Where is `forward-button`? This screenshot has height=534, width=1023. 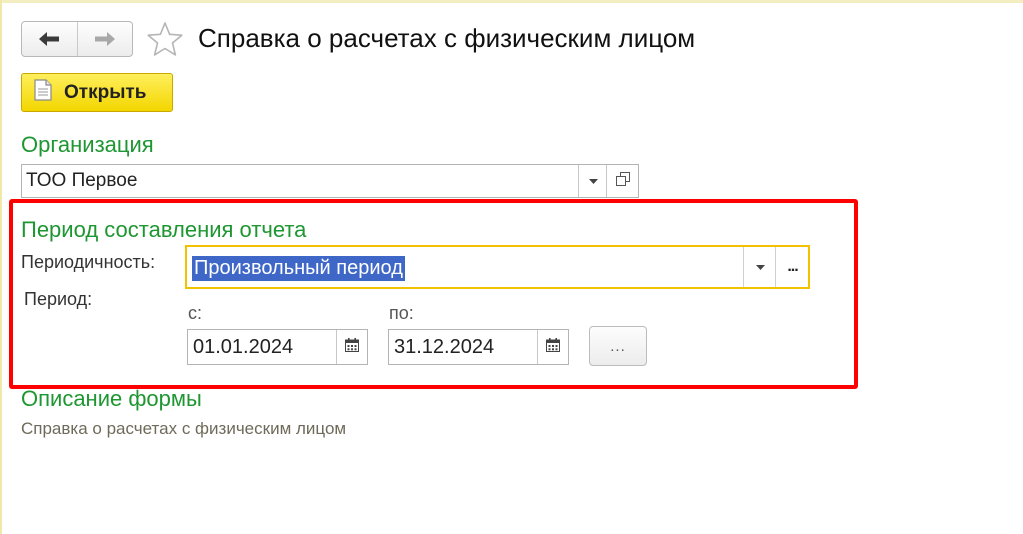 forward-button is located at coordinates (104, 39).